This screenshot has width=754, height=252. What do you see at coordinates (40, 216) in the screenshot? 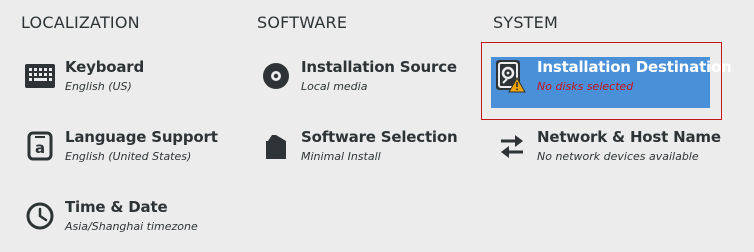
I see `clock-icon` at bounding box center [40, 216].